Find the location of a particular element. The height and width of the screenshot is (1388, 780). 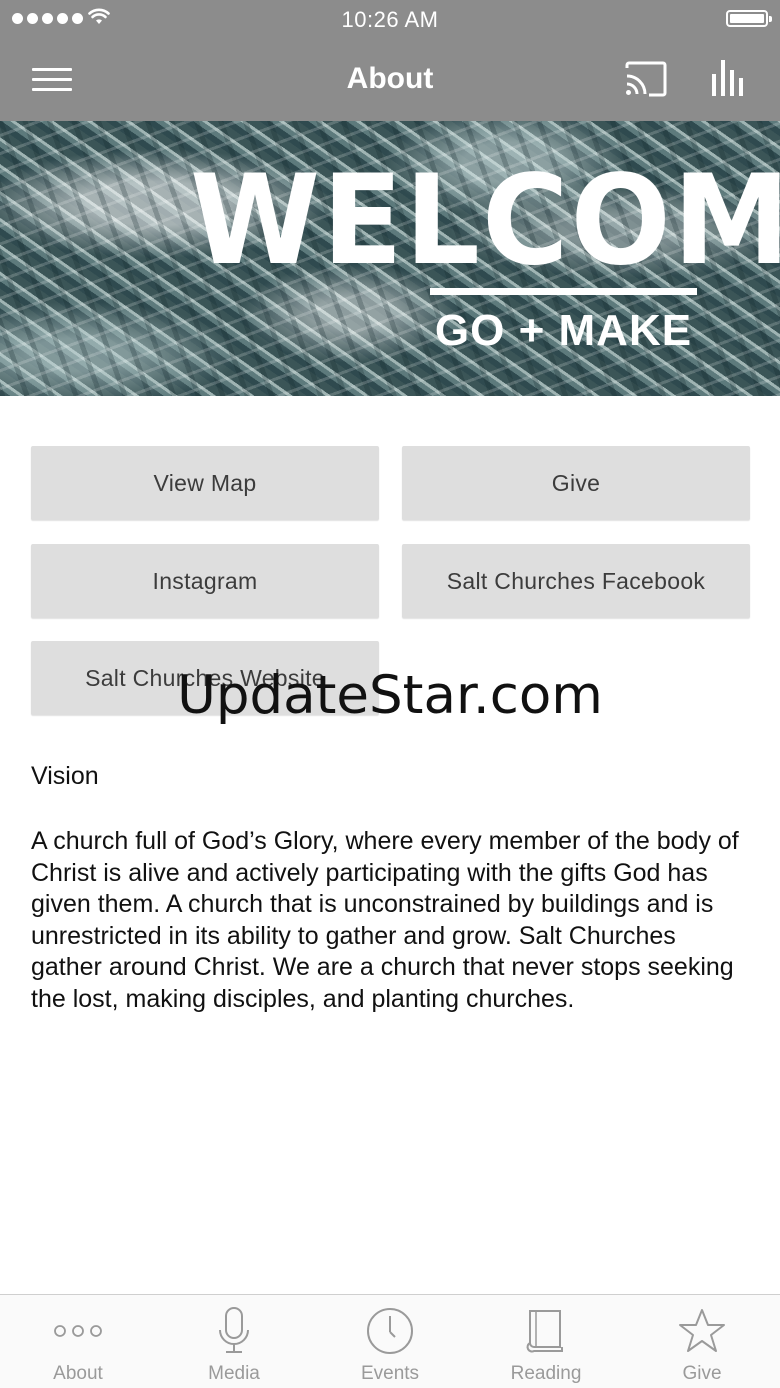

tab-give: Give is located at coordinates (702, 1341).